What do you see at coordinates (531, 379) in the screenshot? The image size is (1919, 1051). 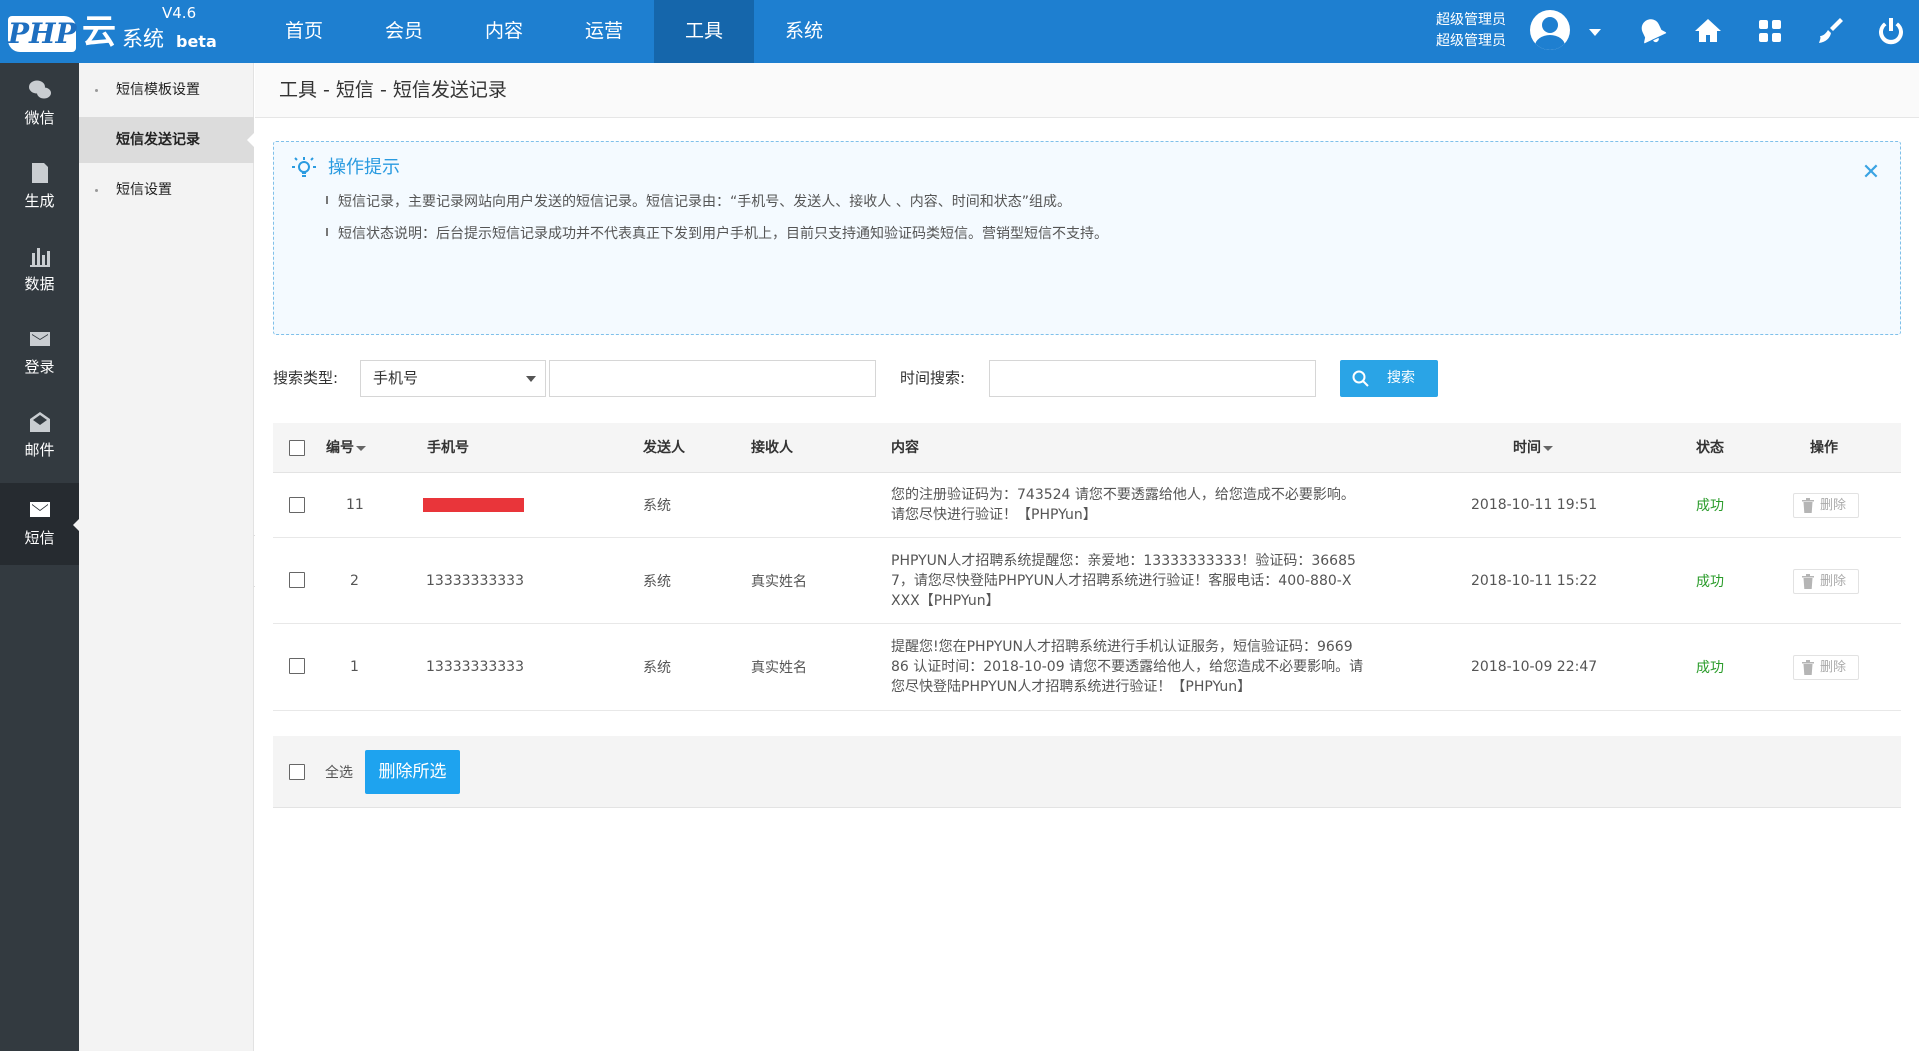 I see `chevron-down-icon` at bounding box center [531, 379].